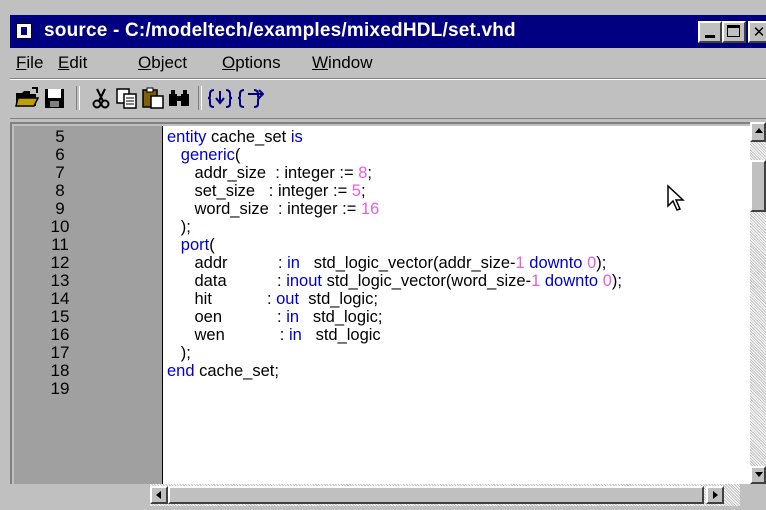 This screenshot has width=766, height=510. What do you see at coordinates (296, 137) in the screenshot?
I see `code-keyword: is` at bounding box center [296, 137].